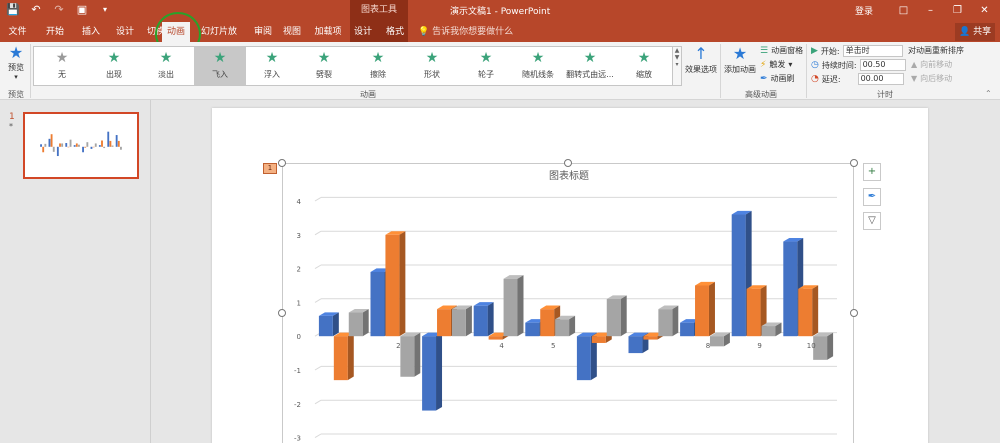 Image resolution: width=1000 pixels, height=443 pixels. What do you see at coordinates (395, 32) in the screenshot?
I see `tab-chart-format: 格式` at bounding box center [395, 32].